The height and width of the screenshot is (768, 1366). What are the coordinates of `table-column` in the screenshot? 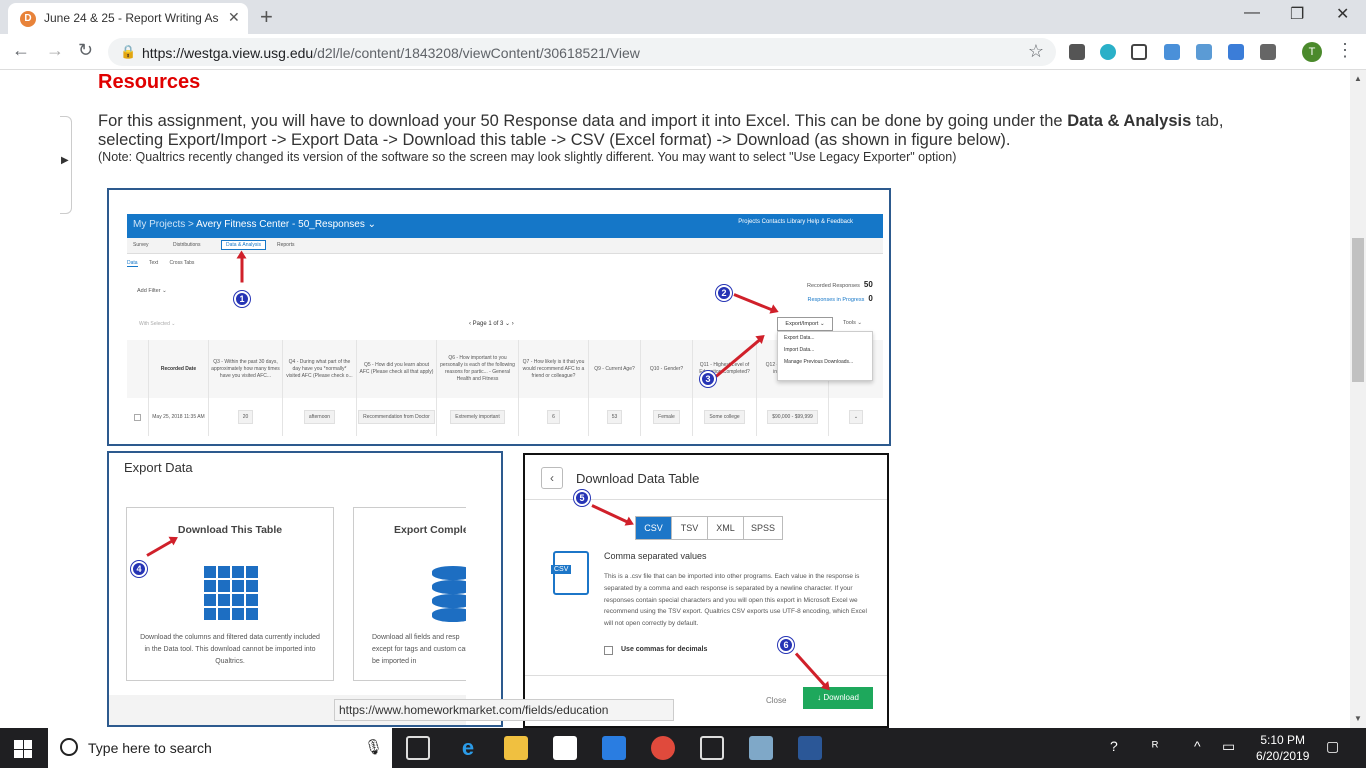 It's located at (138, 388).